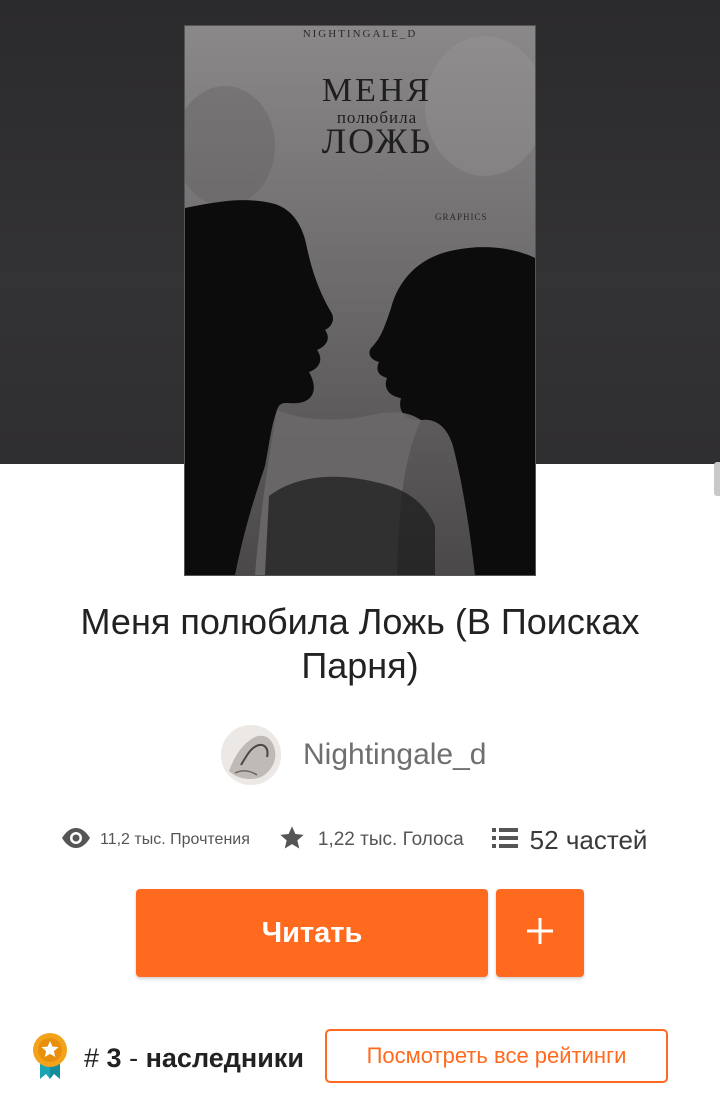 Image resolution: width=720 pixels, height=1104 pixels. What do you see at coordinates (360, 643) in the screenshot?
I see `story-title: Меня полюбила Ложь (В Поисках Парня)` at bounding box center [360, 643].